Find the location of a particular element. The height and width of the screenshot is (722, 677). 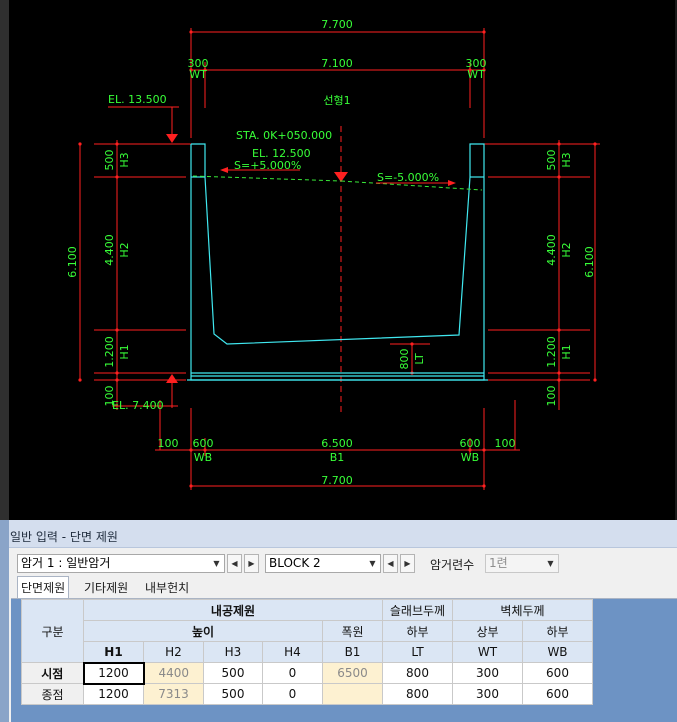

right-h2: 4.400 is located at coordinates (551, 250).